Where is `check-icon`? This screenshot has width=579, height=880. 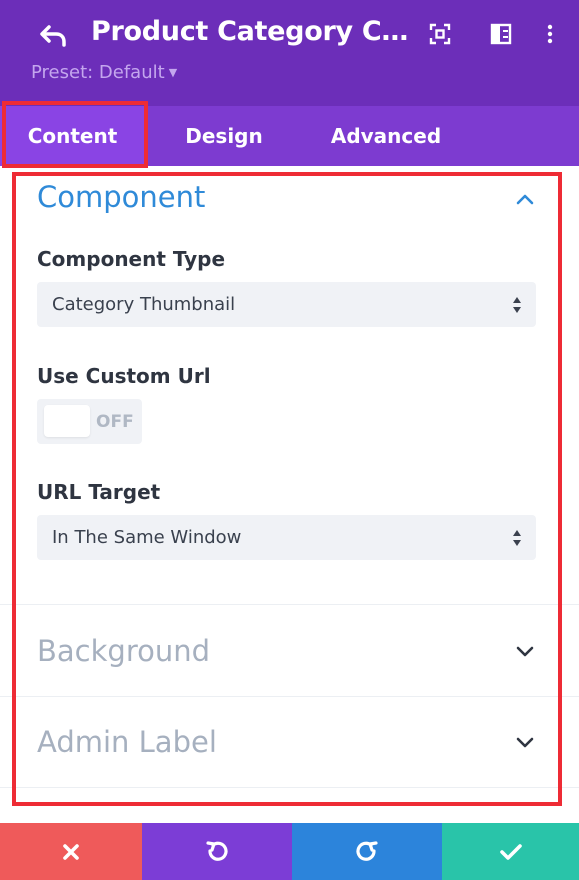
check-icon is located at coordinates (510, 851).